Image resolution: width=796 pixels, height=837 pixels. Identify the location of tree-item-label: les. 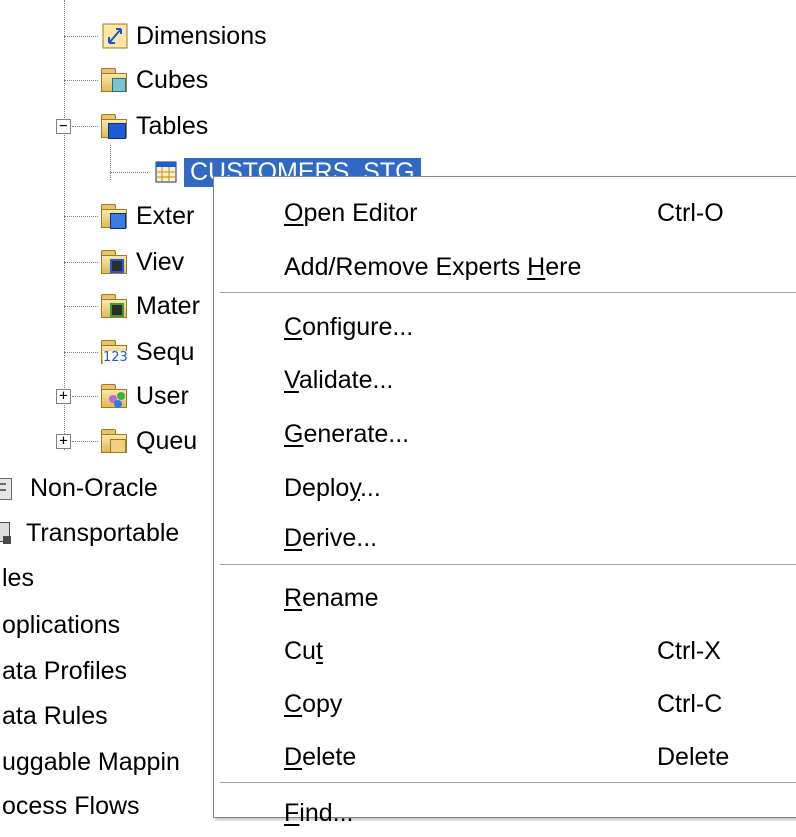
(18, 577).